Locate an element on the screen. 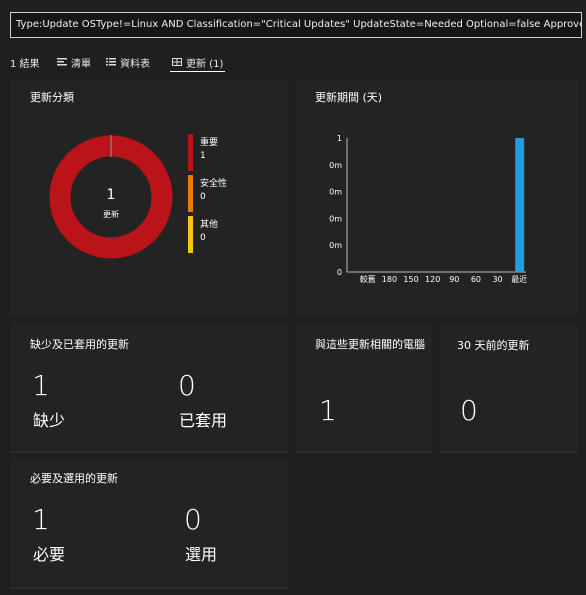 This screenshot has height=595, width=586. tile-title: 更新期間 (天) is located at coordinates (349, 97).